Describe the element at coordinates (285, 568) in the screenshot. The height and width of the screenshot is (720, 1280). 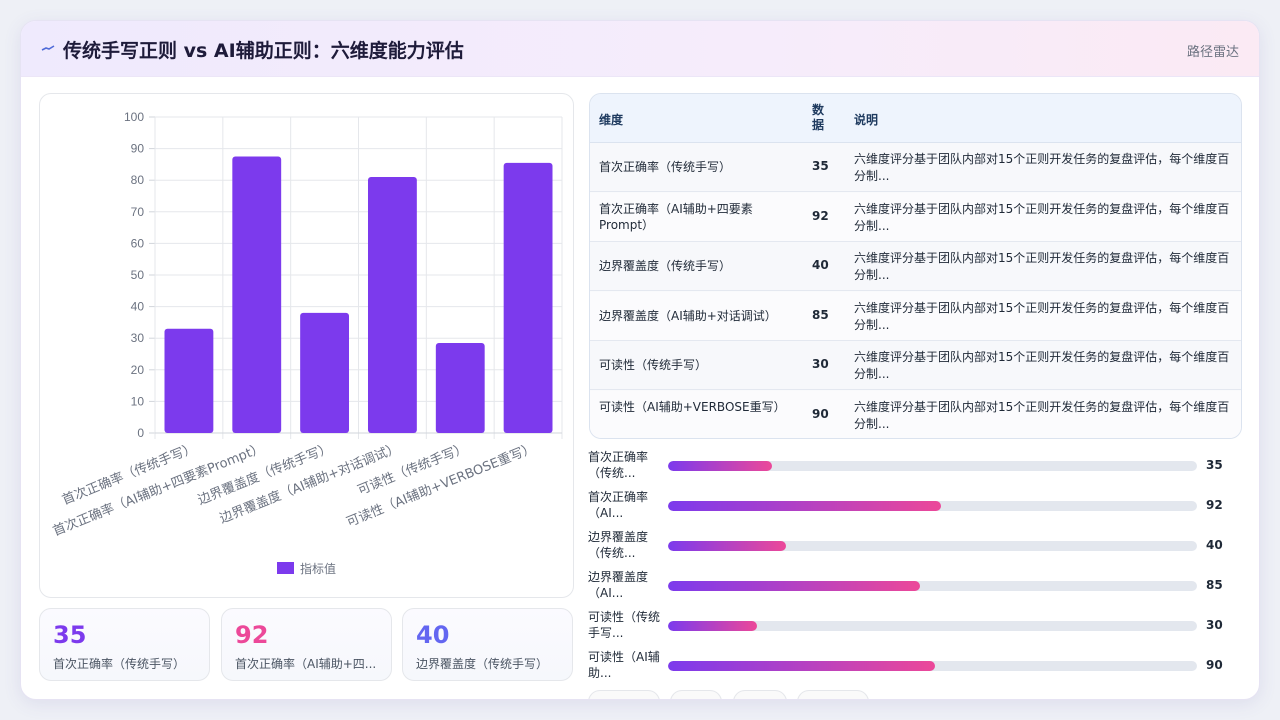
I see `legend-swatch` at that location.